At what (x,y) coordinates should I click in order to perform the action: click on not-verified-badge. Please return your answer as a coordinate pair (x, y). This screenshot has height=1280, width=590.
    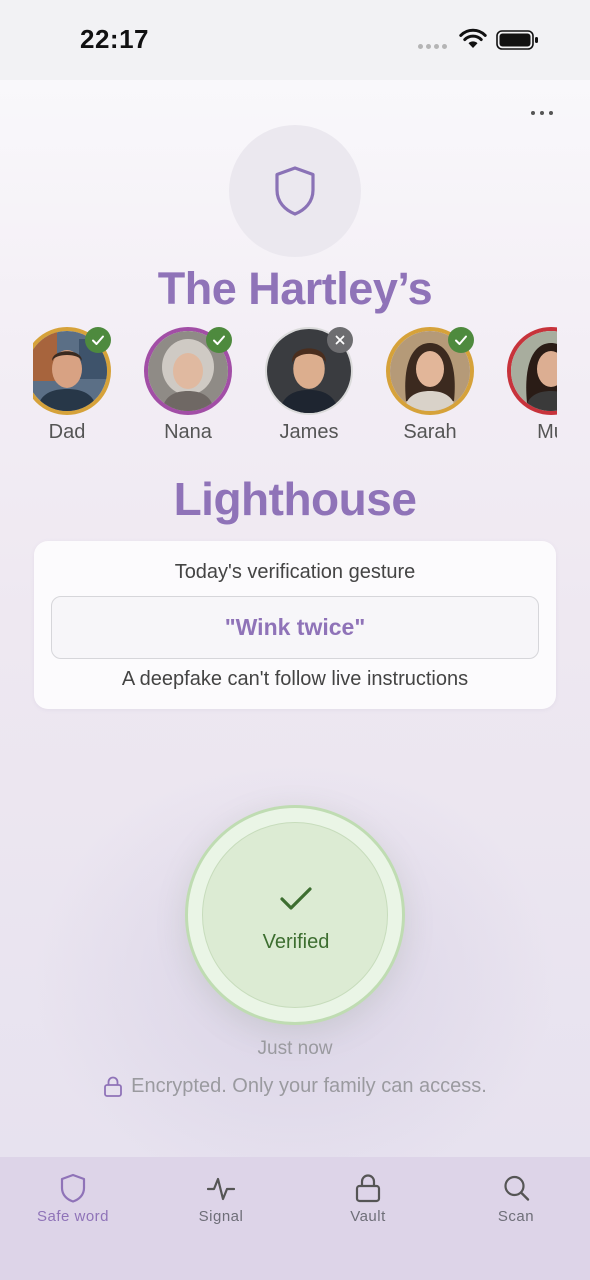
    Looking at the image, I should click on (340, 340).